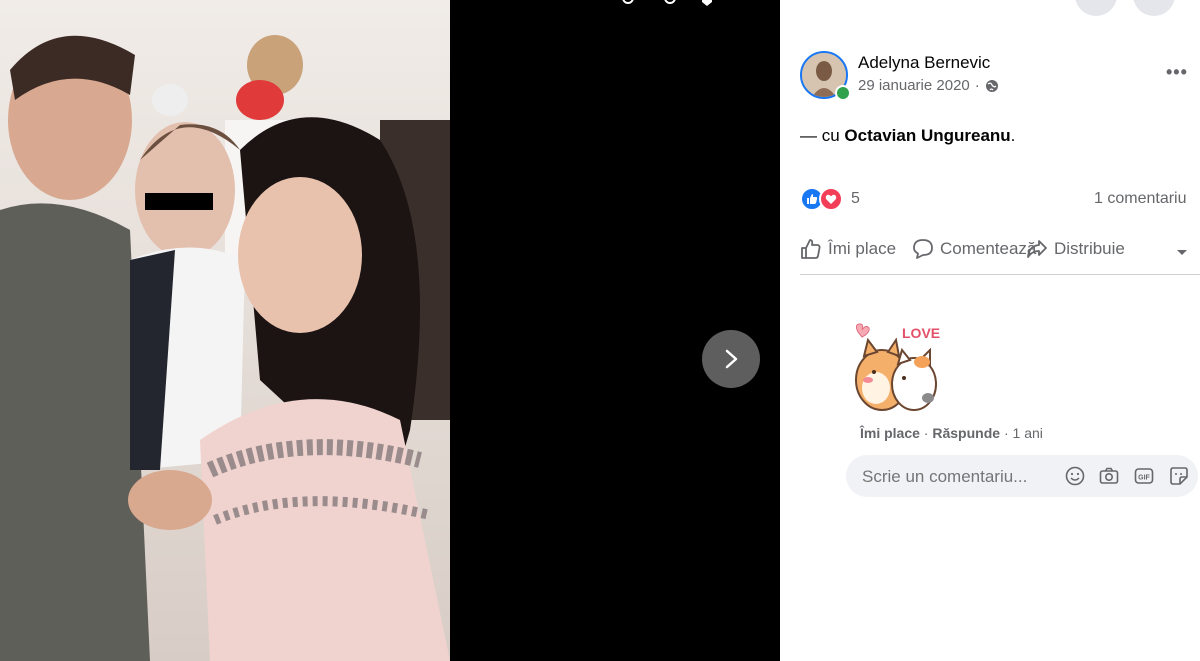 This screenshot has width=1200, height=661. I want to click on zoom-out-icon, so click(671, 3).